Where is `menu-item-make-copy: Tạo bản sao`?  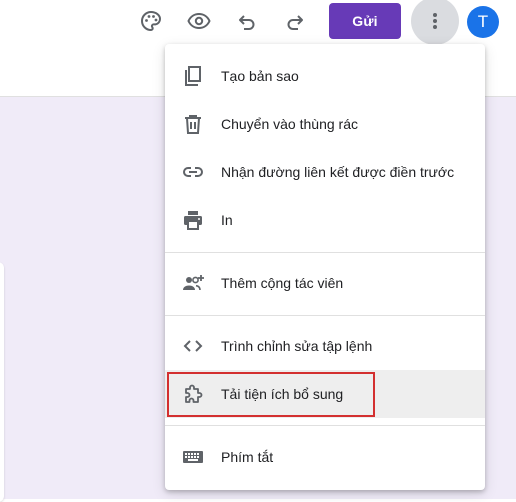 menu-item-make-copy: Tạo bản sao is located at coordinates (325, 76).